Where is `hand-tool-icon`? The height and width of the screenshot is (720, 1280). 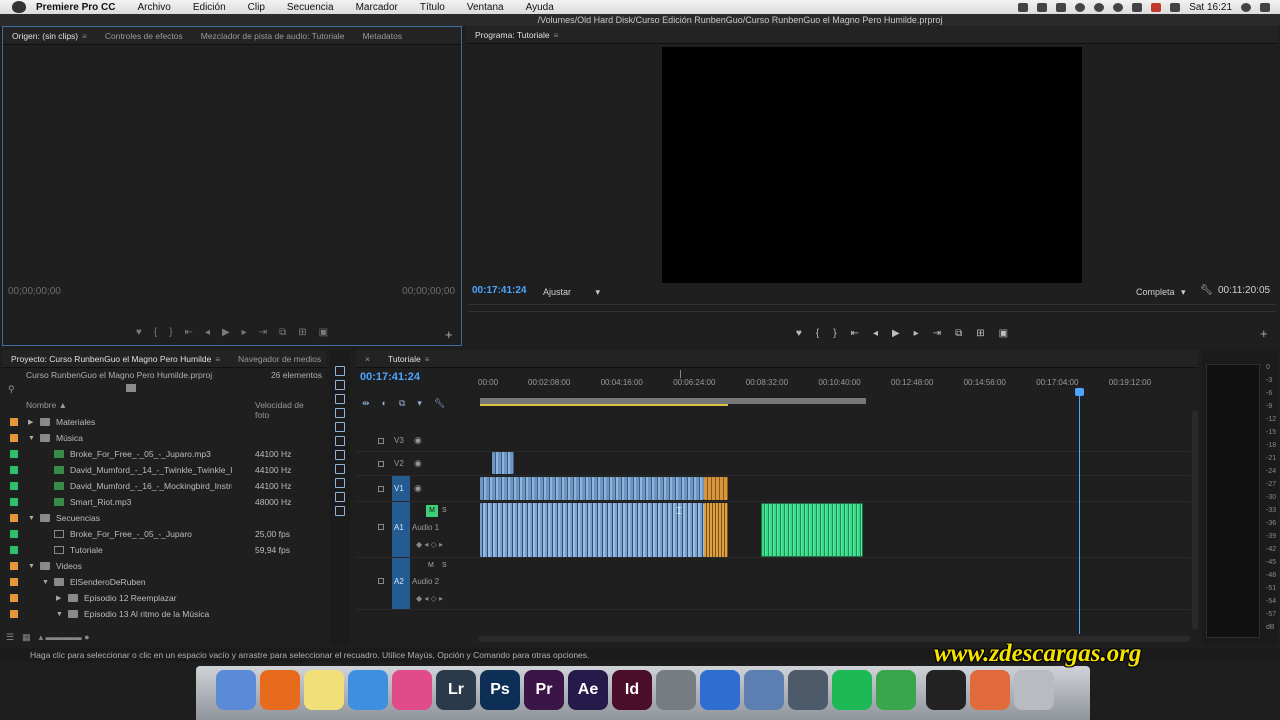 hand-tool-icon is located at coordinates (340, 497).